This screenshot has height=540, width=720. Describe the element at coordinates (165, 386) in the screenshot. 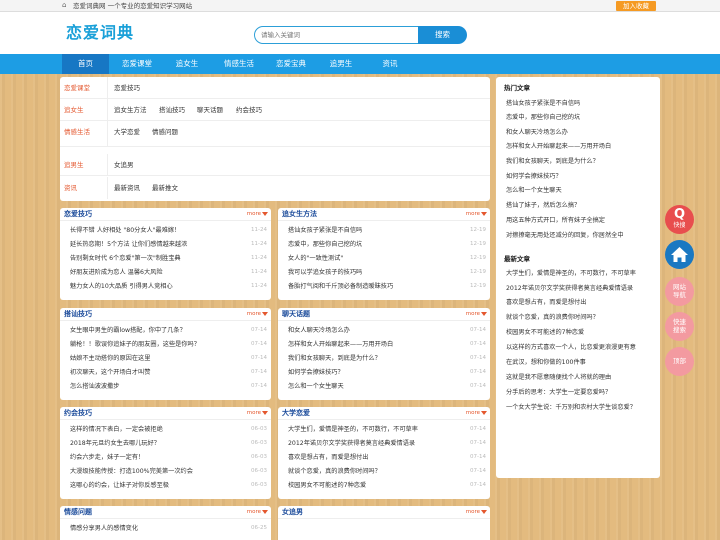

I see `list-item: 怎么搭讪波波撒步 07-14` at that location.